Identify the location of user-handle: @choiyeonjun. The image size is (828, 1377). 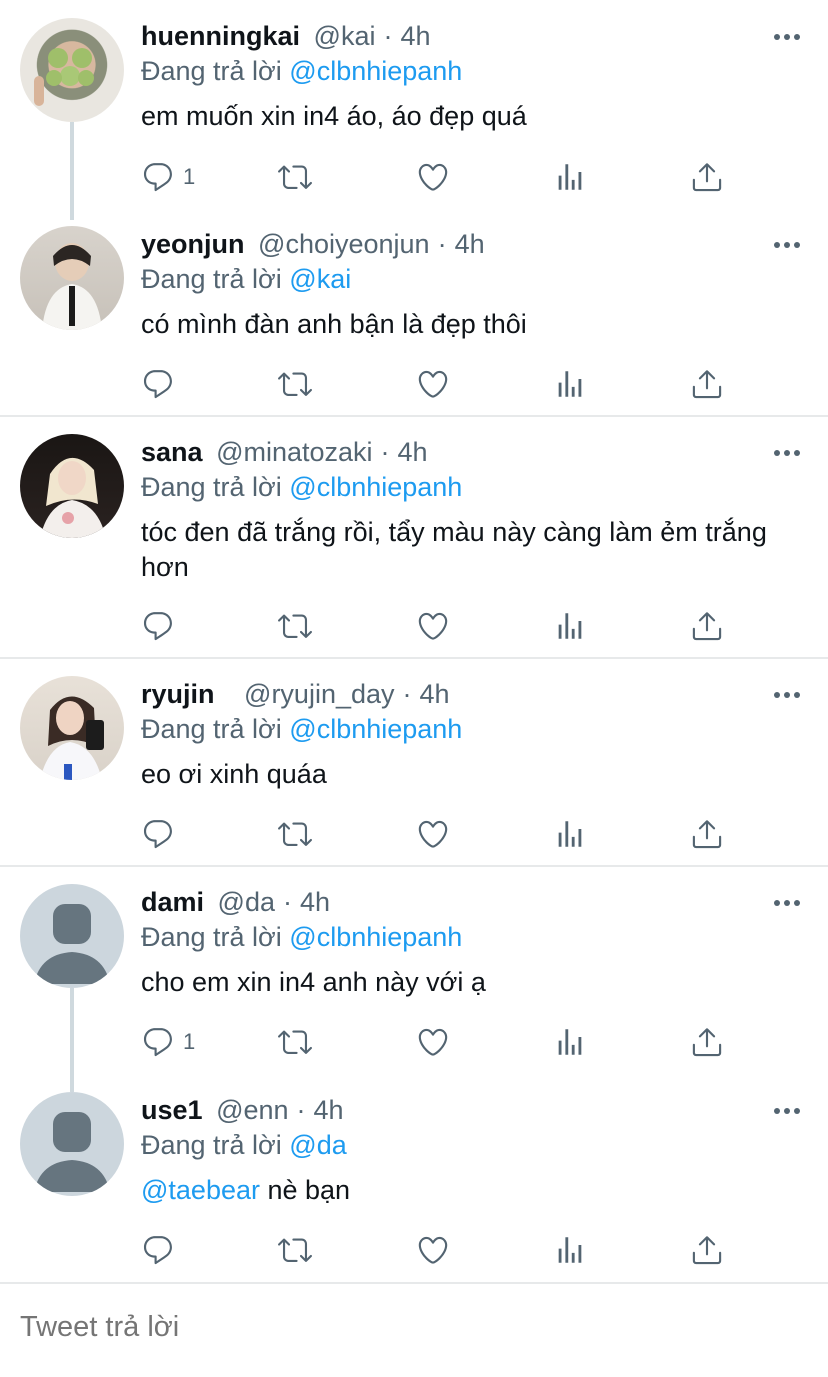
(344, 244).